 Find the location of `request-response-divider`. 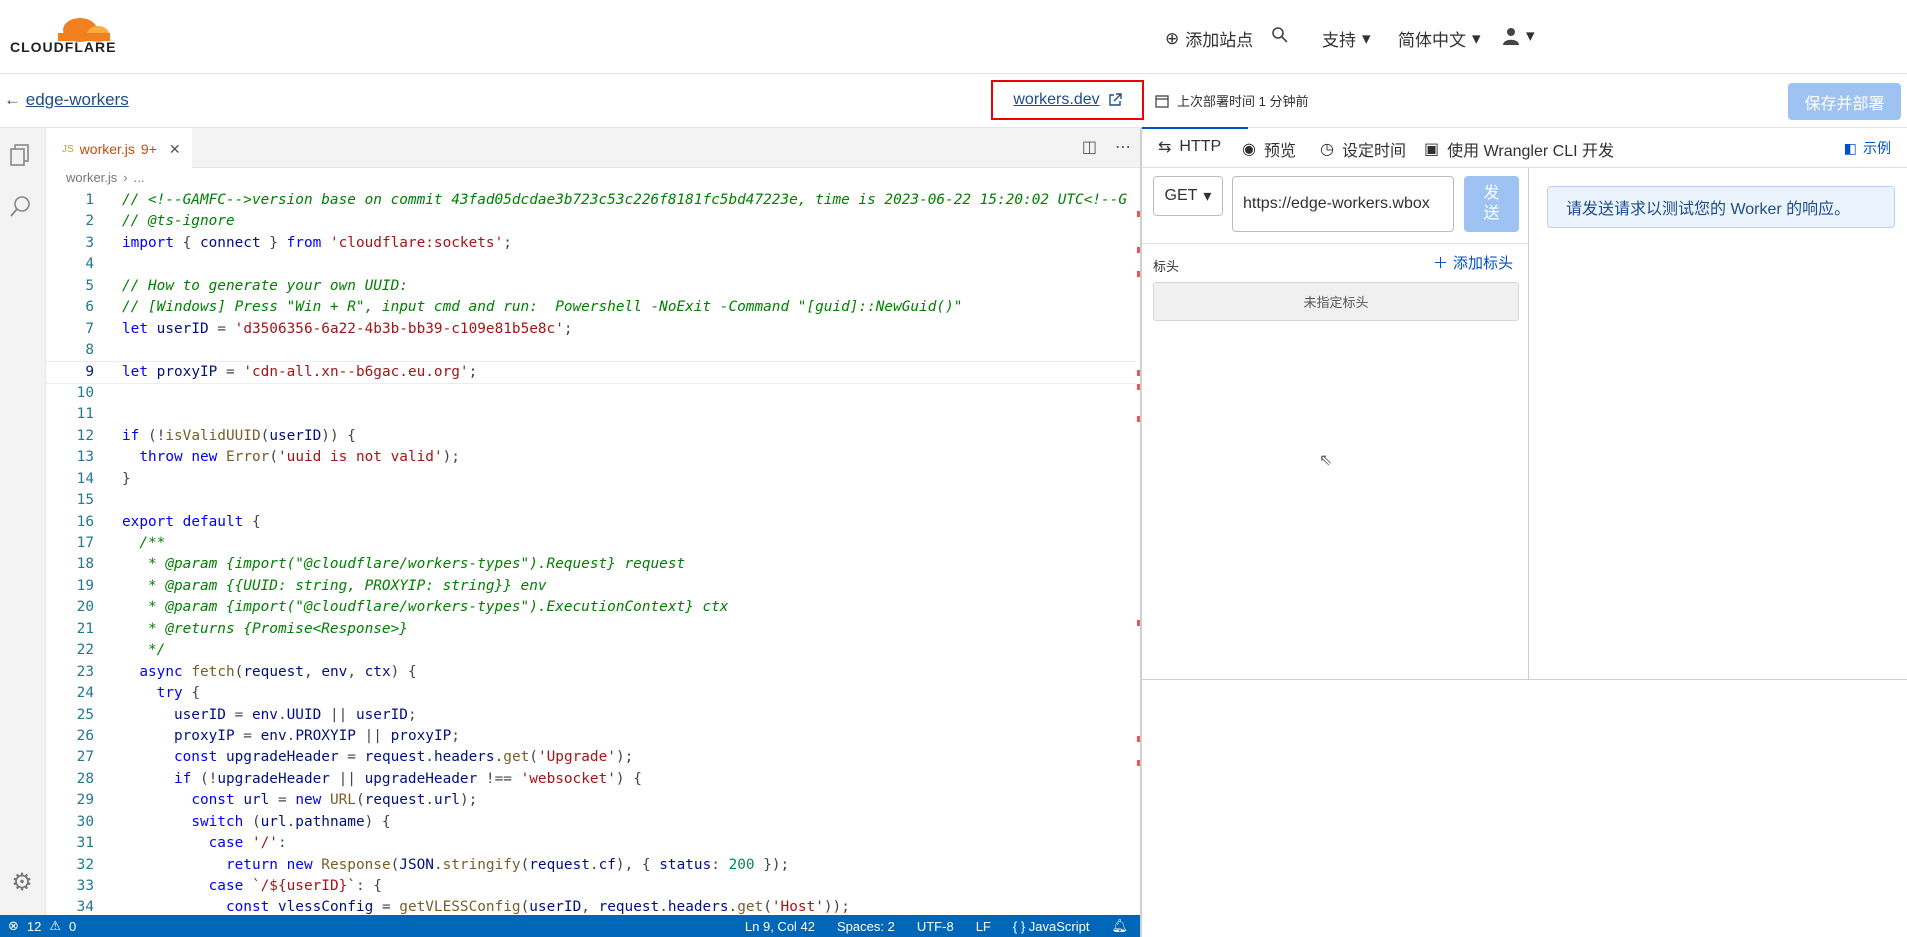

request-response-divider is located at coordinates (1528, 424).